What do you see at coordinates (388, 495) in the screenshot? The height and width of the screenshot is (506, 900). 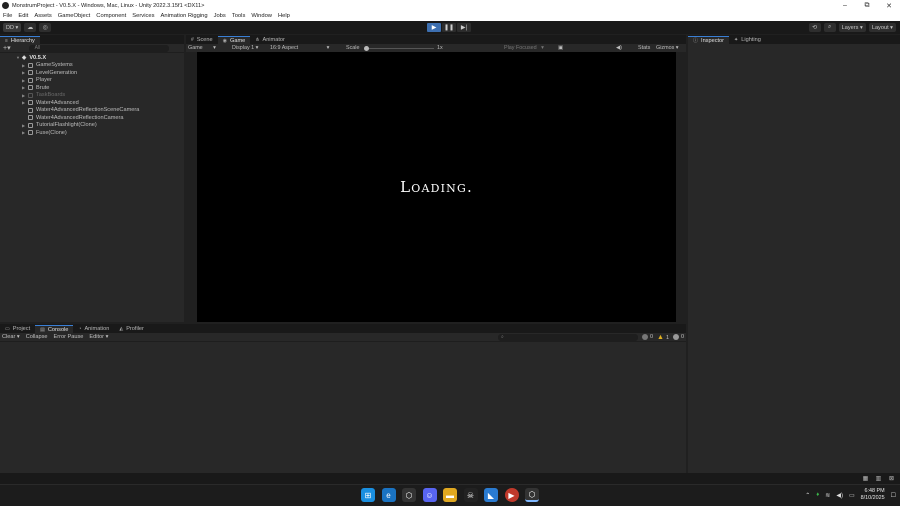 I see `edge-browser-icon: e` at bounding box center [388, 495].